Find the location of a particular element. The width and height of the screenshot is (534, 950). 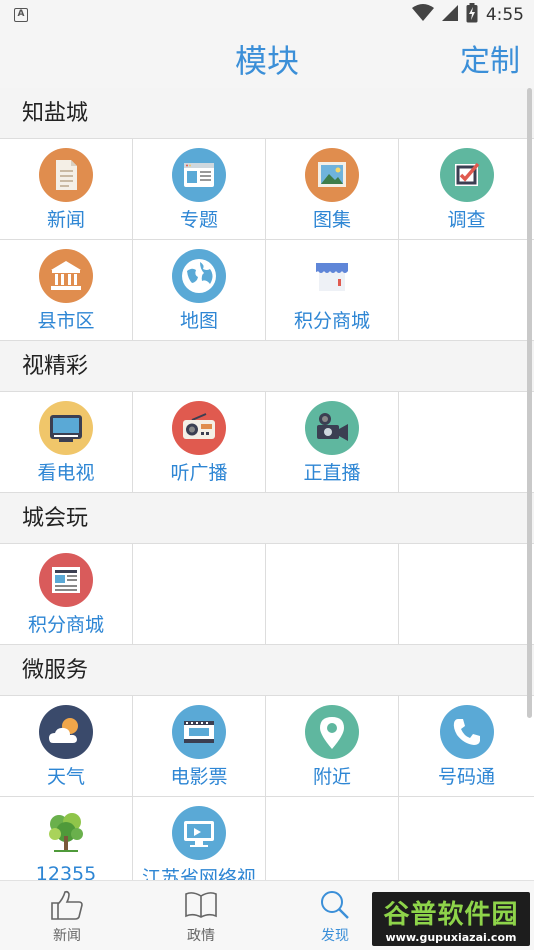

nav-news: 新闻 is located at coordinates (67, 917).